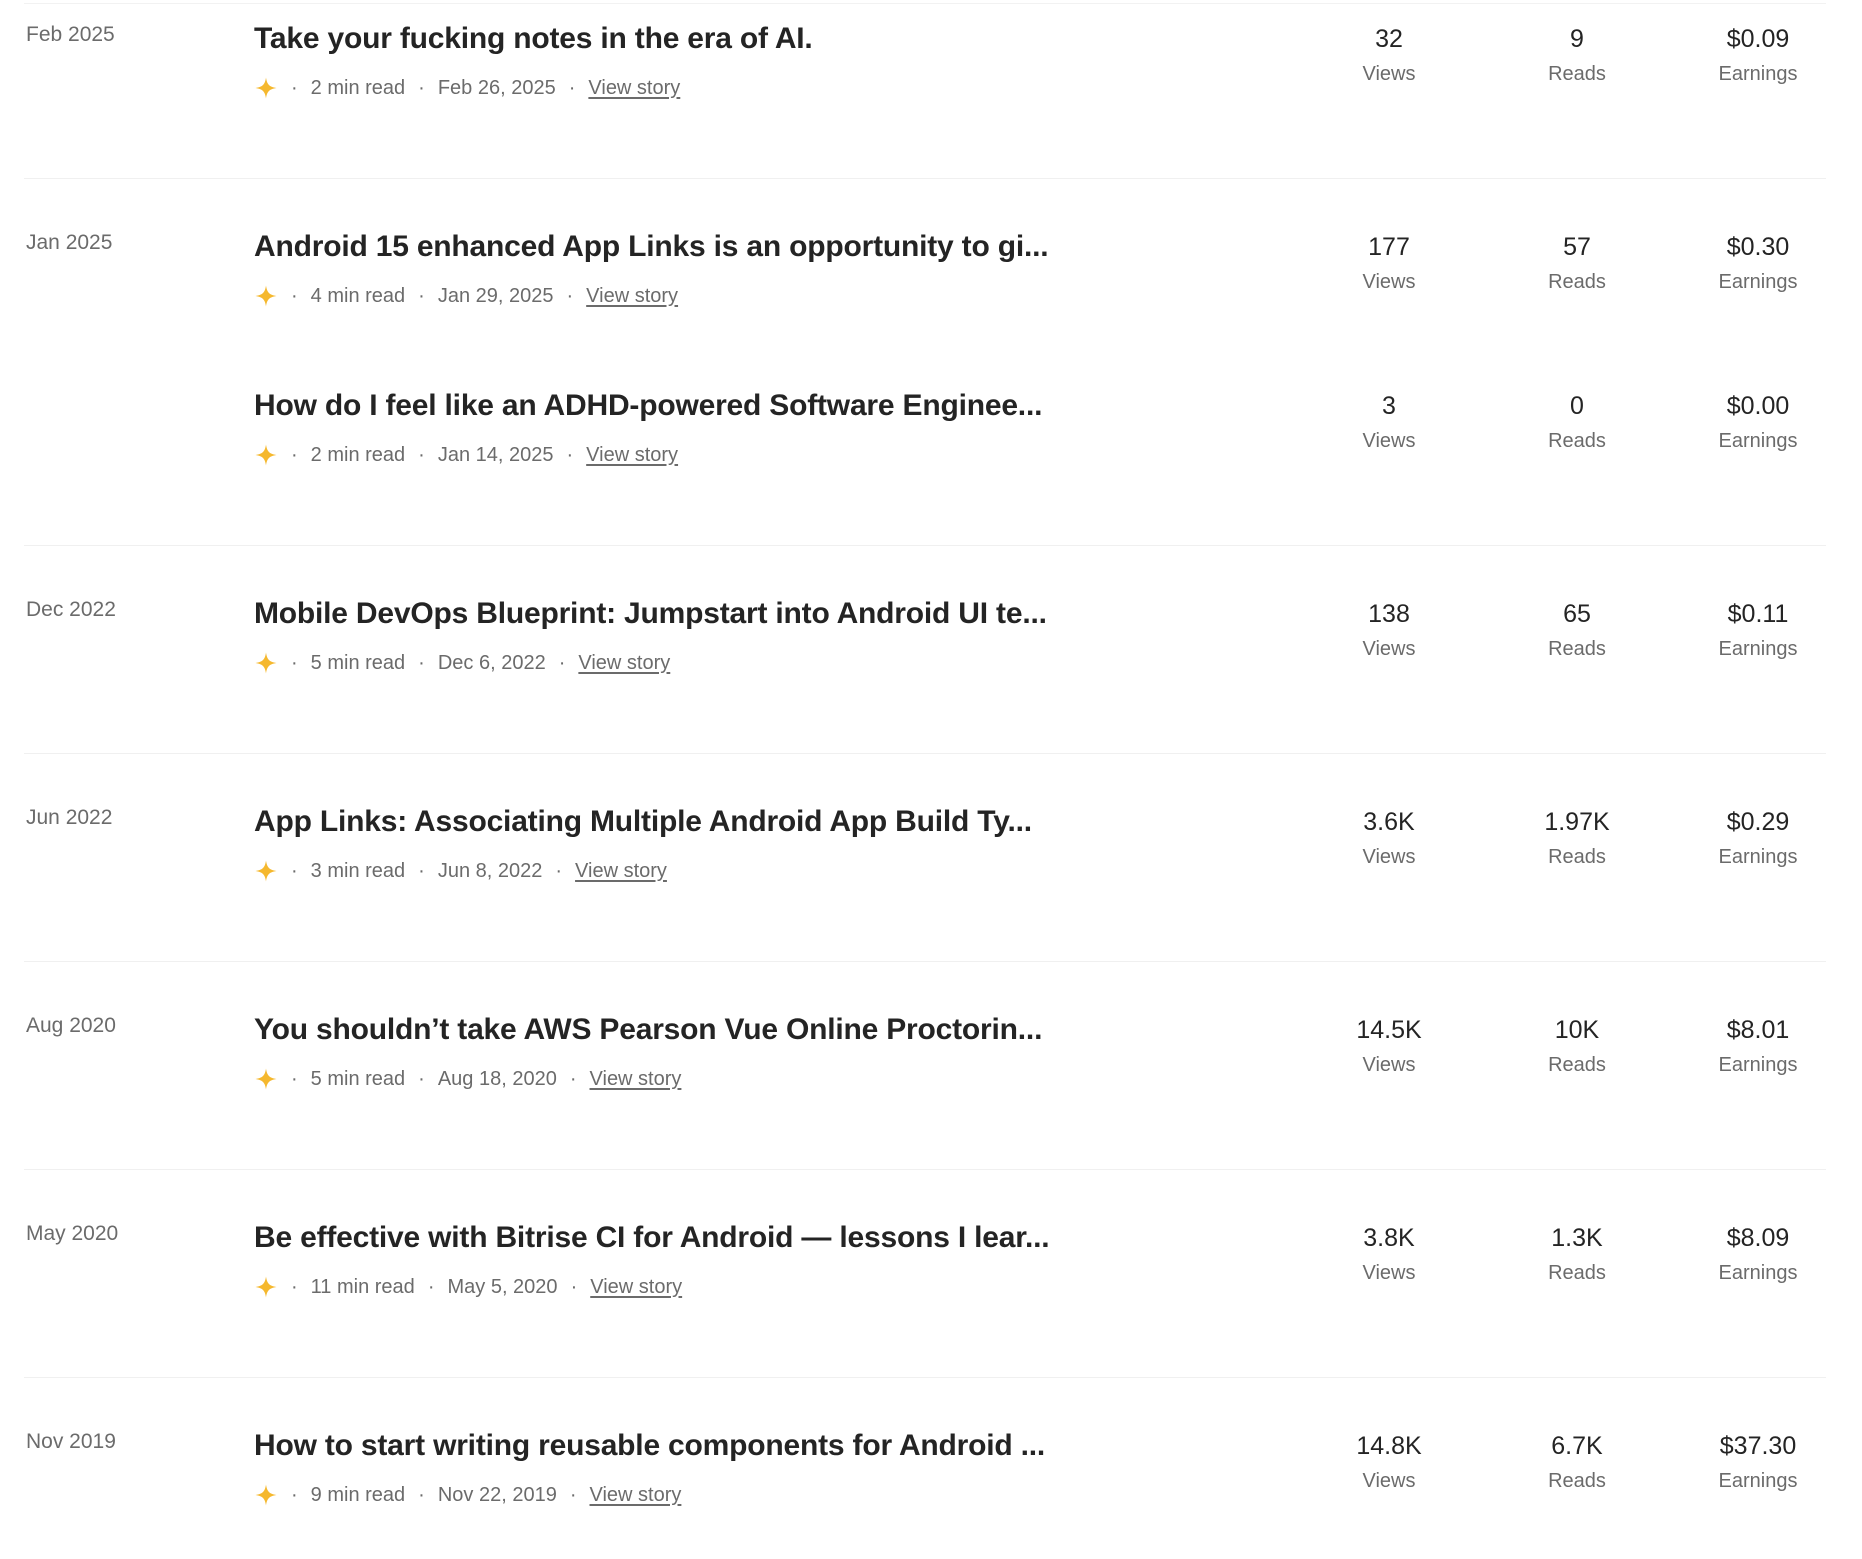 The width and height of the screenshot is (1862, 1559). Describe the element at coordinates (1758, 1030) in the screenshot. I see `earnings-amount: $8.01` at that location.